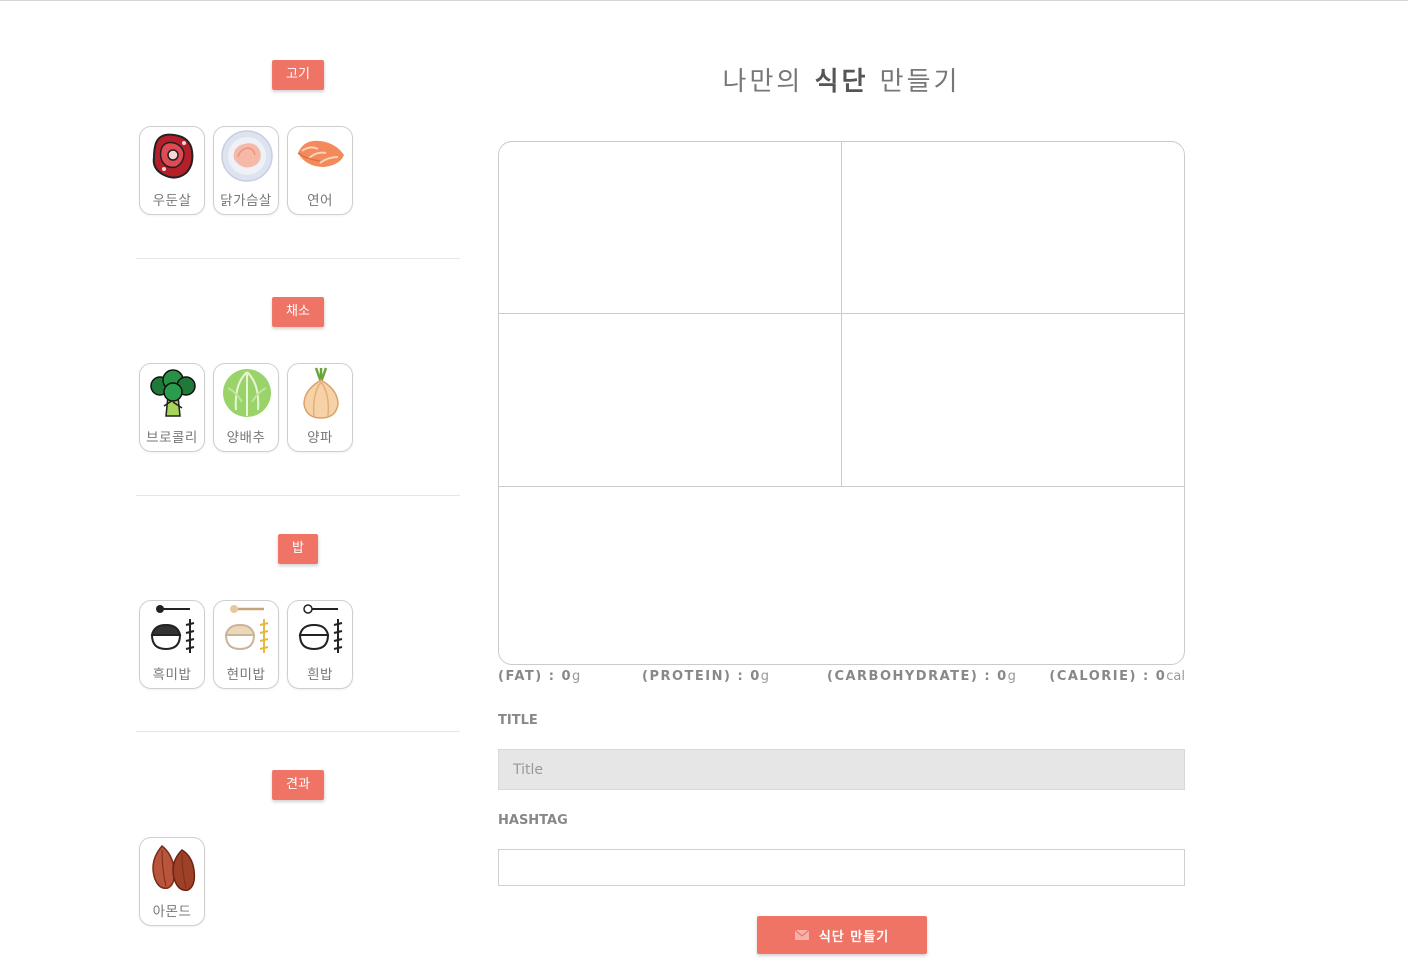 Image resolution: width=1408 pixels, height=961 pixels. Describe the element at coordinates (841, 867) in the screenshot. I see `hashtag-input` at that location.